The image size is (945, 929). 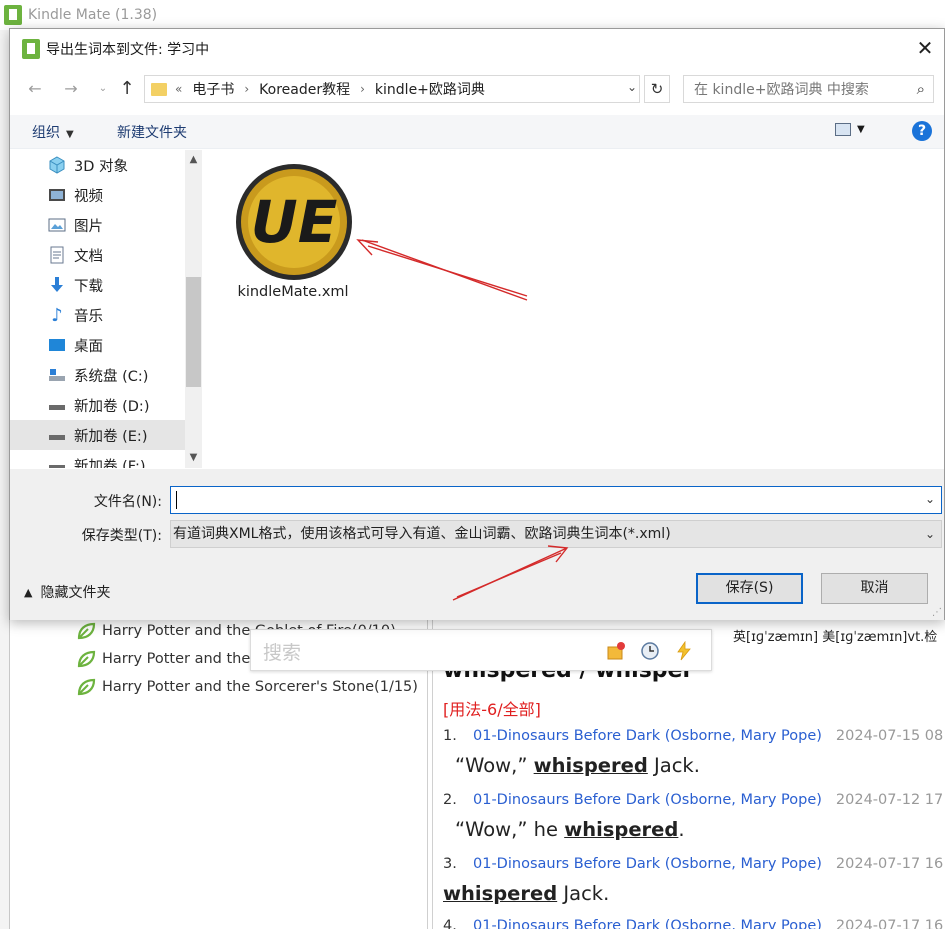 What do you see at coordinates (477, 49) in the screenshot?
I see `dialog-titlebar: 导出生词本到文件: 学习中` at bounding box center [477, 49].